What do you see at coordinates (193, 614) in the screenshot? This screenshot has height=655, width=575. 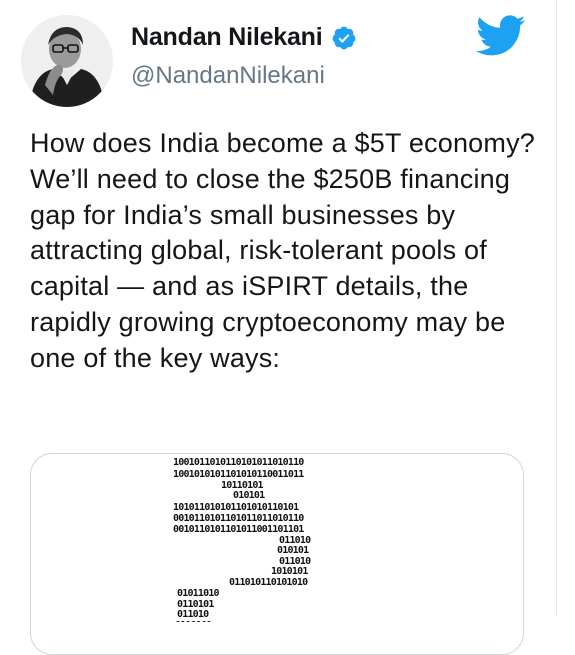 I see `binary-line: 011010` at bounding box center [193, 614].